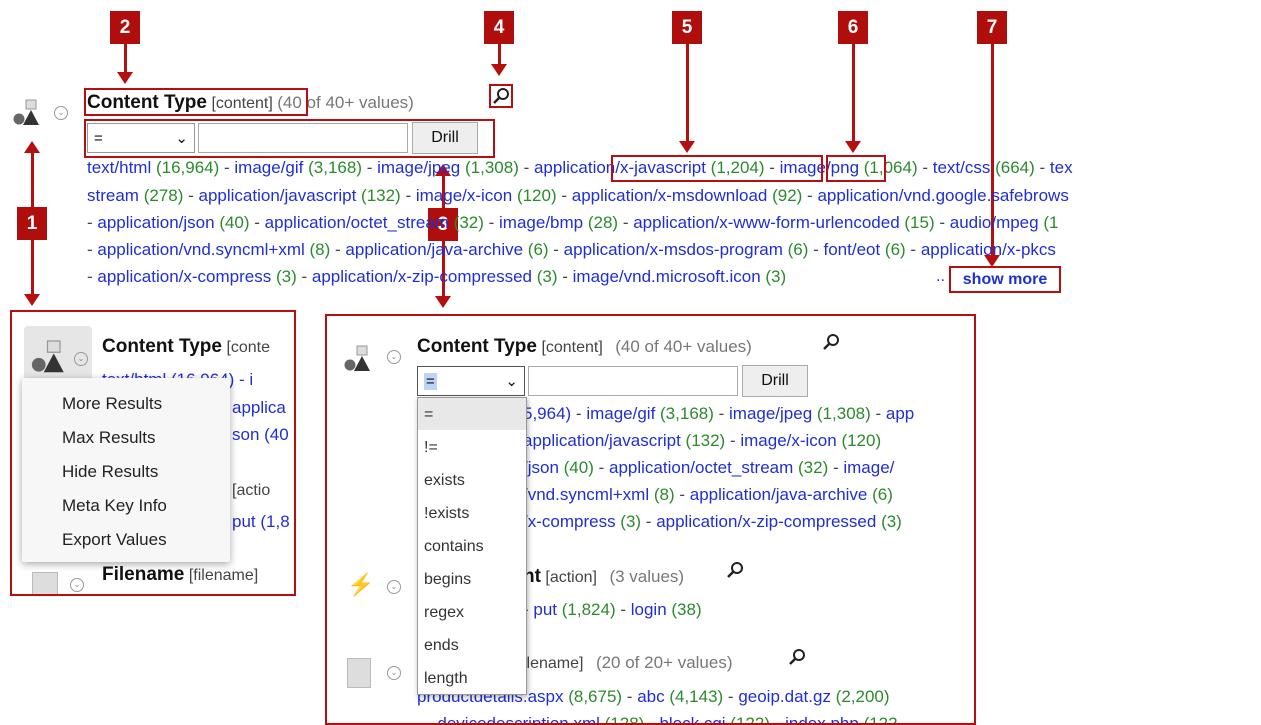 The height and width of the screenshot is (725, 1261). I want to click on value-link: abc, so click(650, 696).